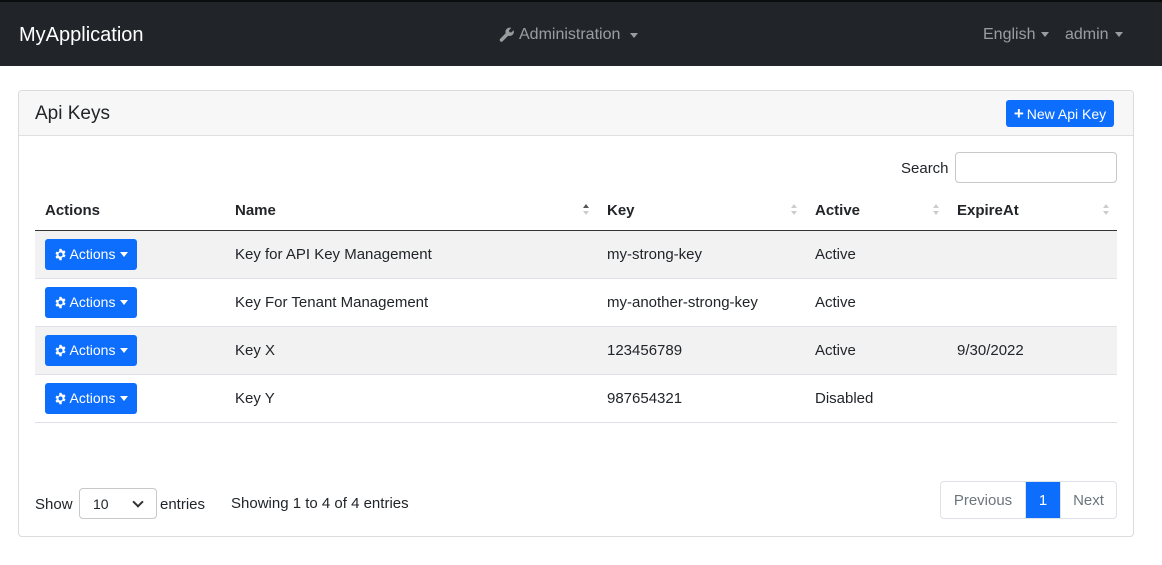 This screenshot has width=1162, height=565. What do you see at coordinates (1032, 350) in the screenshot?
I see `expireat-cell: 9/30/2022` at bounding box center [1032, 350].